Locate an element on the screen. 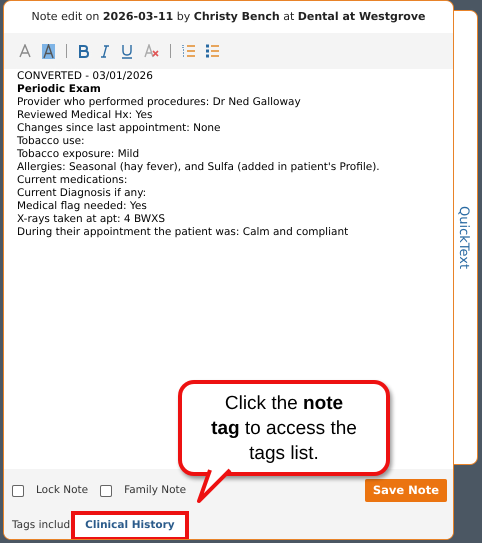 This screenshot has width=482, height=543. bold-icon is located at coordinates (83, 51).